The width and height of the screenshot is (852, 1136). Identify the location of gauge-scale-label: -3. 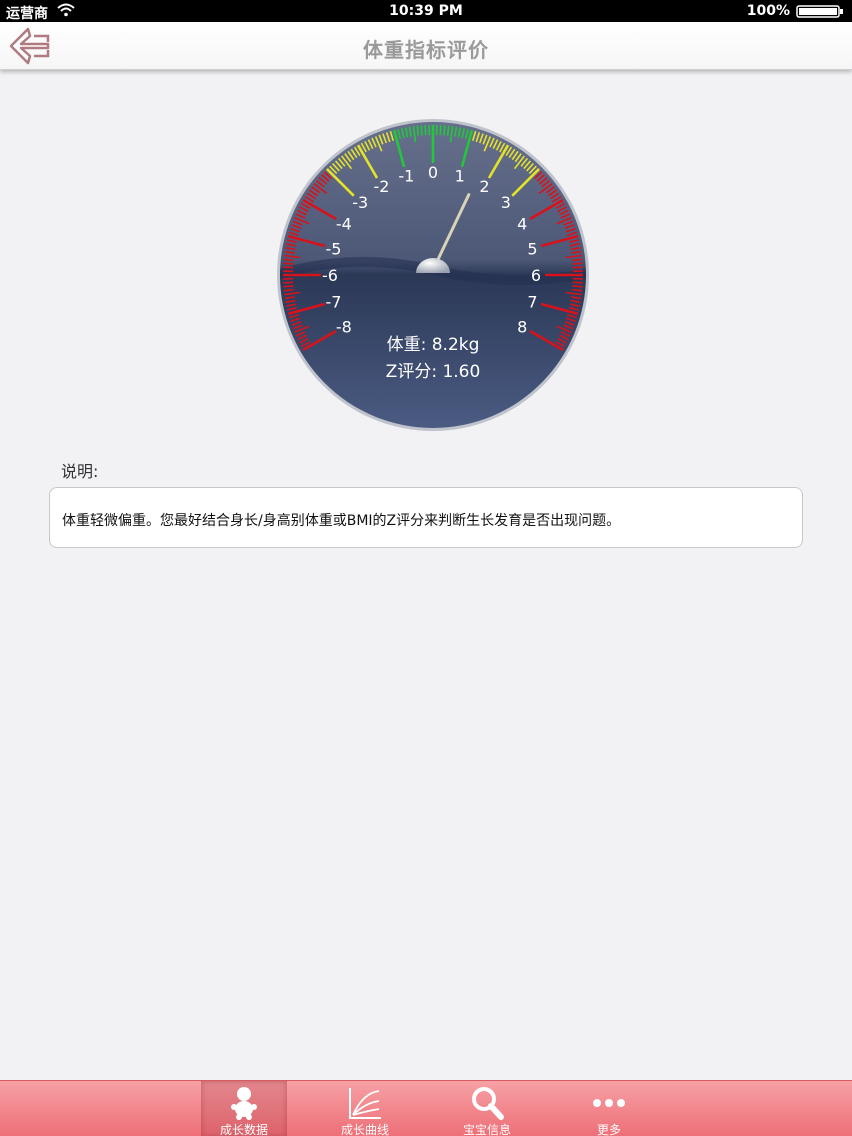
(360, 202).